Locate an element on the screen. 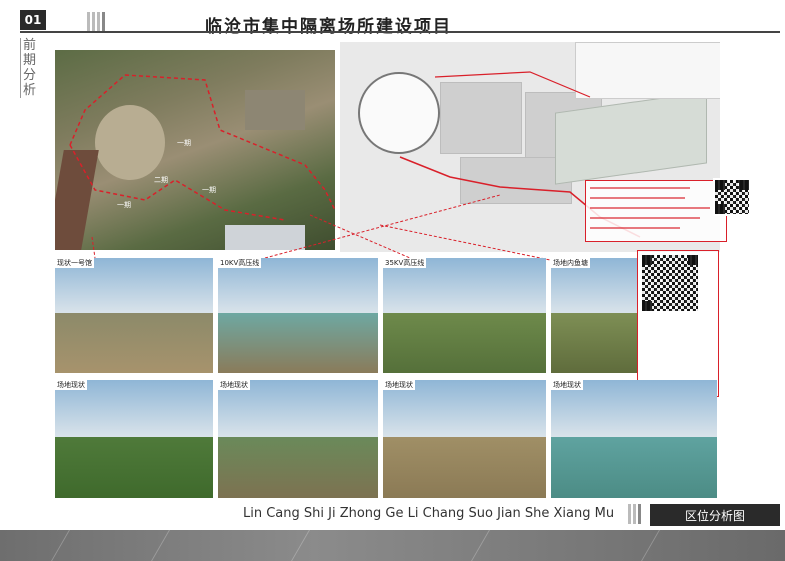 The height and width of the screenshot is (561, 785). bottom-band is located at coordinates (392, 545).